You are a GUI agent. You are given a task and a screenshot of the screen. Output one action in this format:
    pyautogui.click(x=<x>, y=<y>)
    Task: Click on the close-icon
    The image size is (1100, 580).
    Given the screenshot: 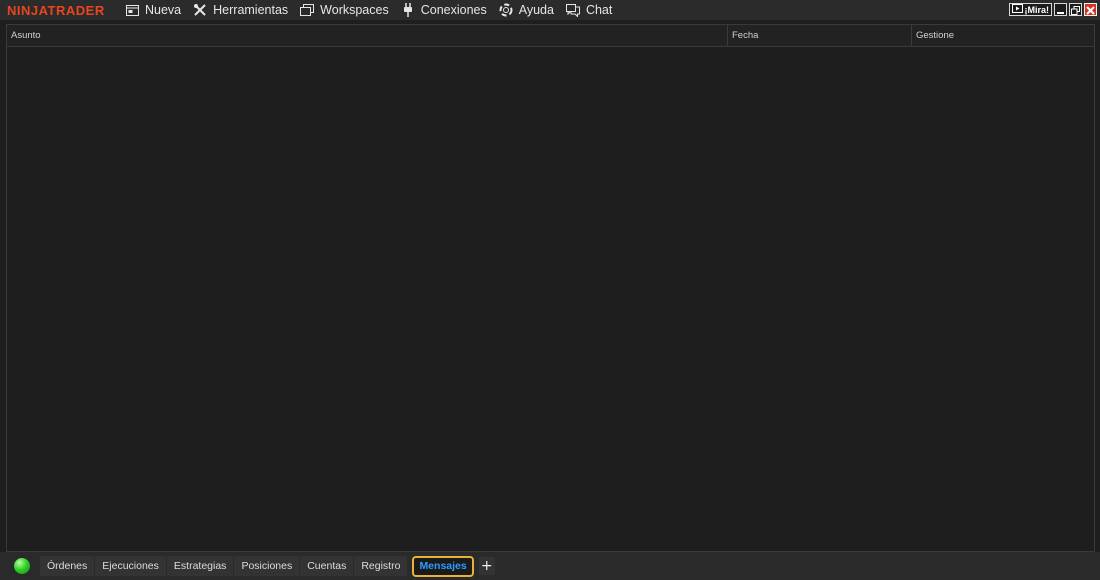 What is the action you would take?
    pyautogui.click(x=1090, y=9)
    